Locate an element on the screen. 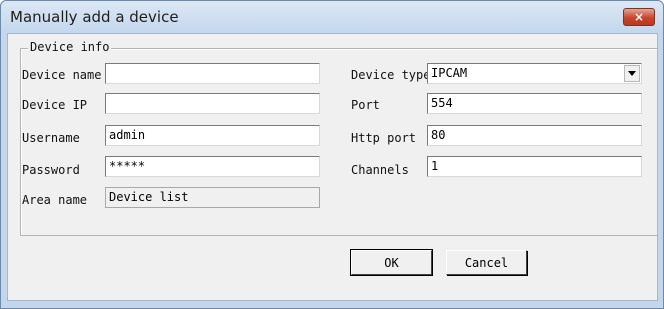 Image resolution: width=664 pixels, height=309 pixels. cancel-button: Cancel is located at coordinates (486, 262).